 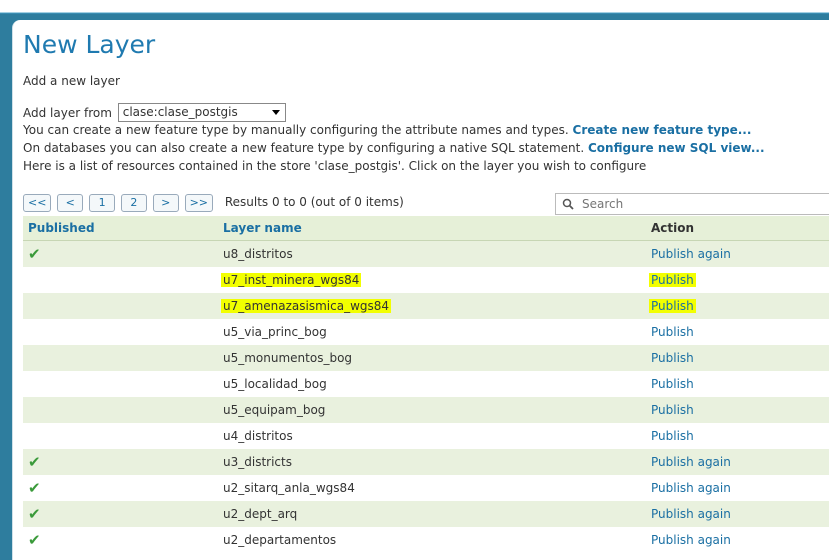 I want to click on layer-name-cell: u4_distritos, so click(x=432, y=436).